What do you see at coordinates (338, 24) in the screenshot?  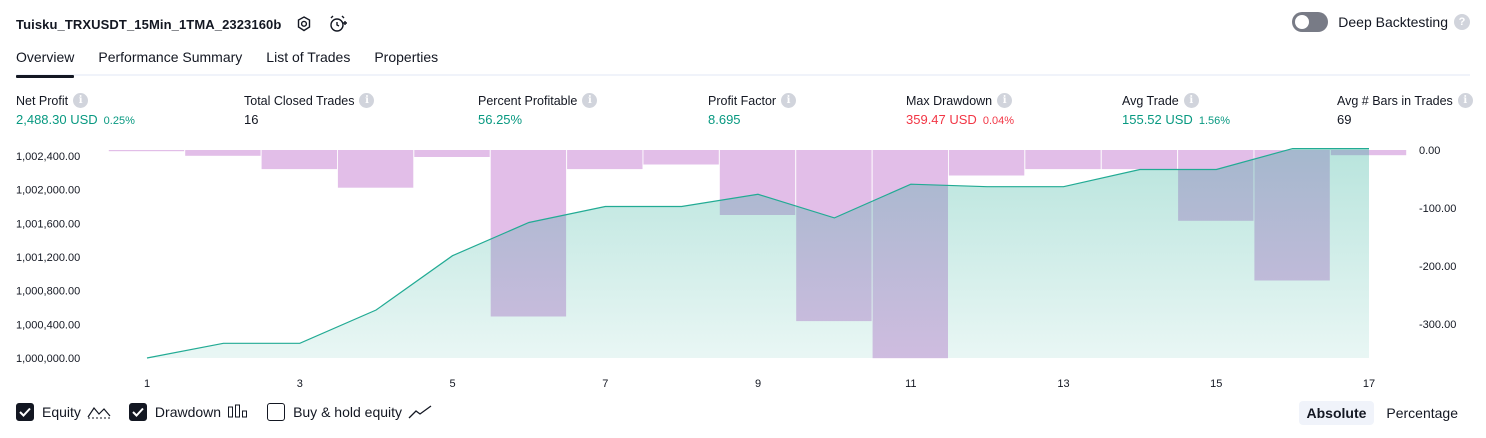 I see `add-alert-icon` at bounding box center [338, 24].